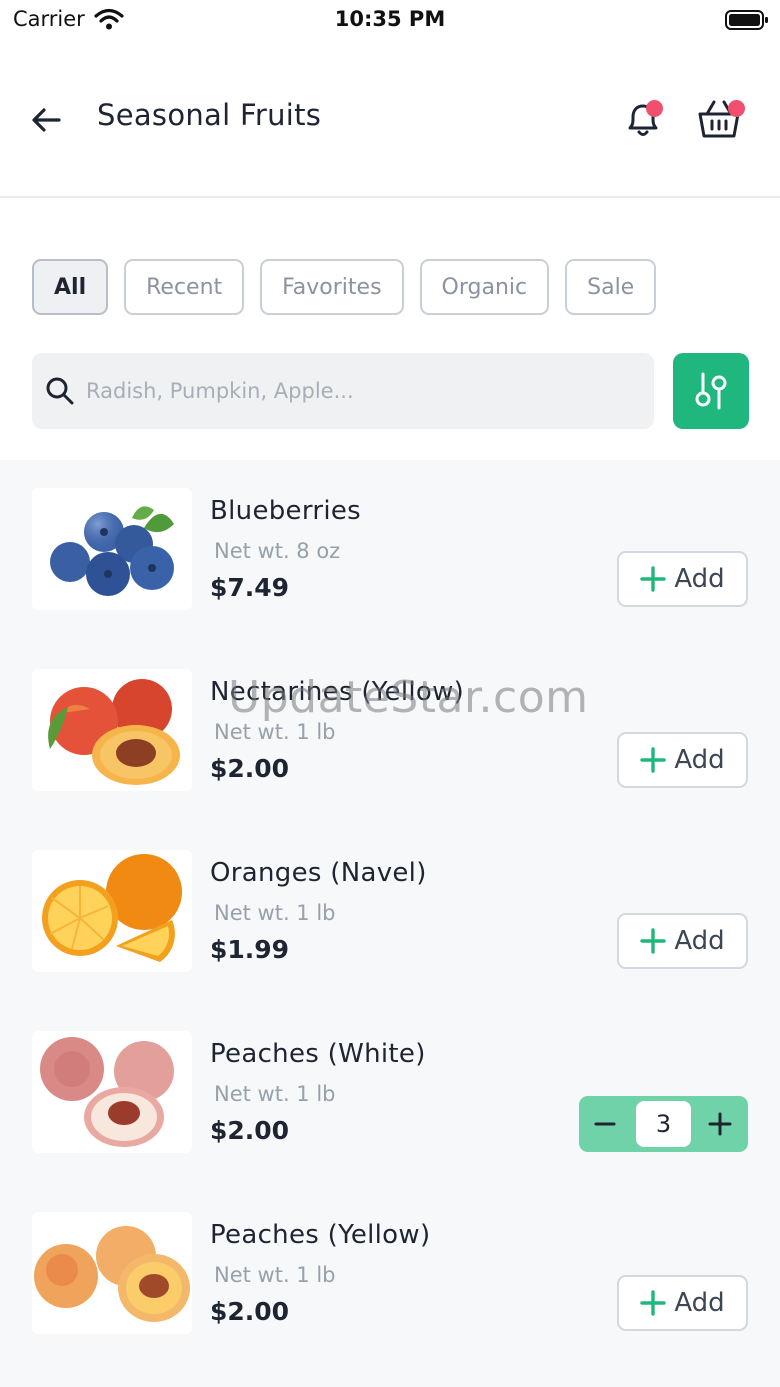 The image size is (780, 1387). What do you see at coordinates (286, 511) in the screenshot?
I see `product-name: Blueberries` at bounding box center [286, 511].